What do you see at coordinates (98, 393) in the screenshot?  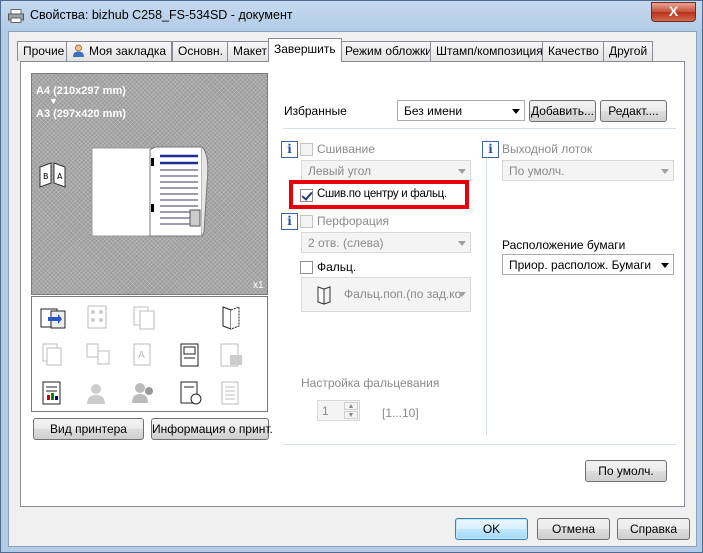 I see `user-settings-icon` at bounding box center [98, 393].